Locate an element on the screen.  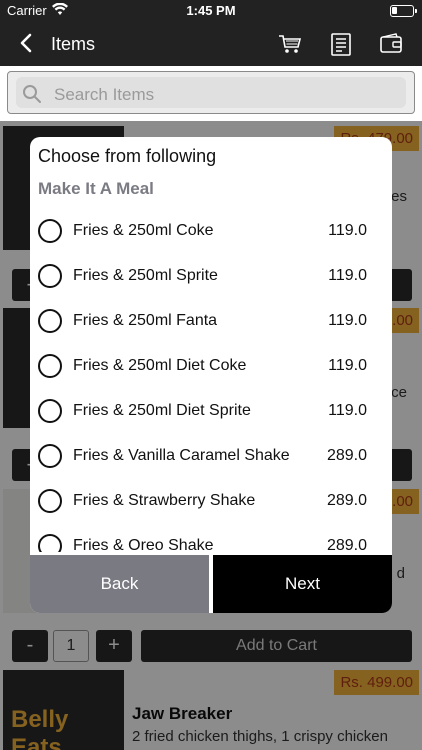
option-item: Fries & Vanilla Caramel Shake 289.0 is located at coordinates (211, 456).